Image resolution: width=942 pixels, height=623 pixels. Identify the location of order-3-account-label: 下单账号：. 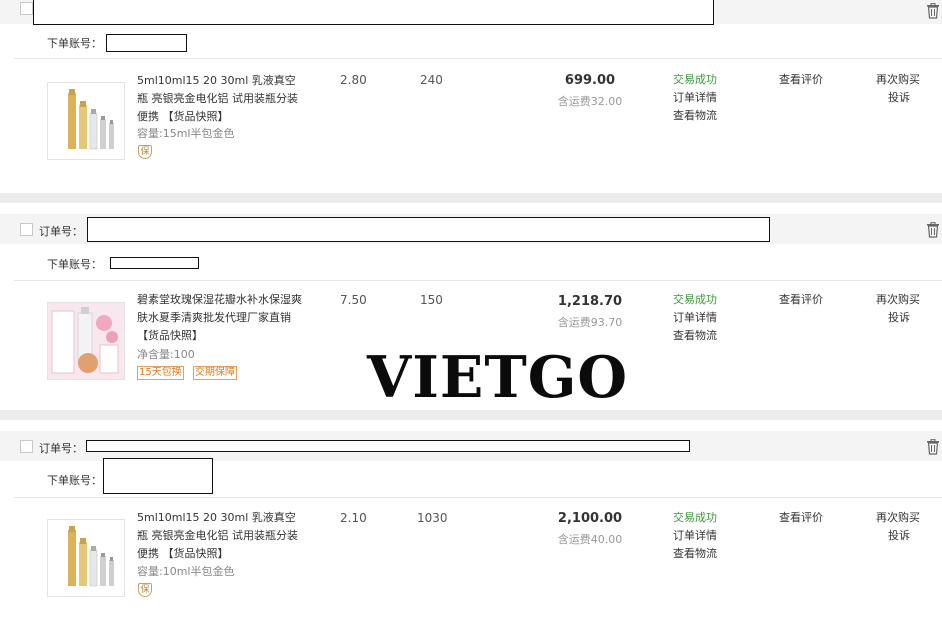
(74, 480).